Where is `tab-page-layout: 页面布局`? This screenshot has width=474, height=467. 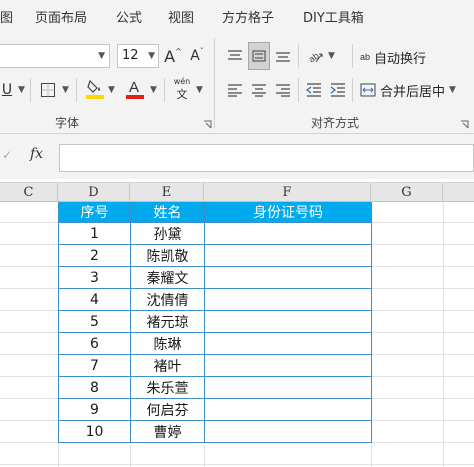
tab-page-layout: 页面布局 is located at coordinates (61, 16).